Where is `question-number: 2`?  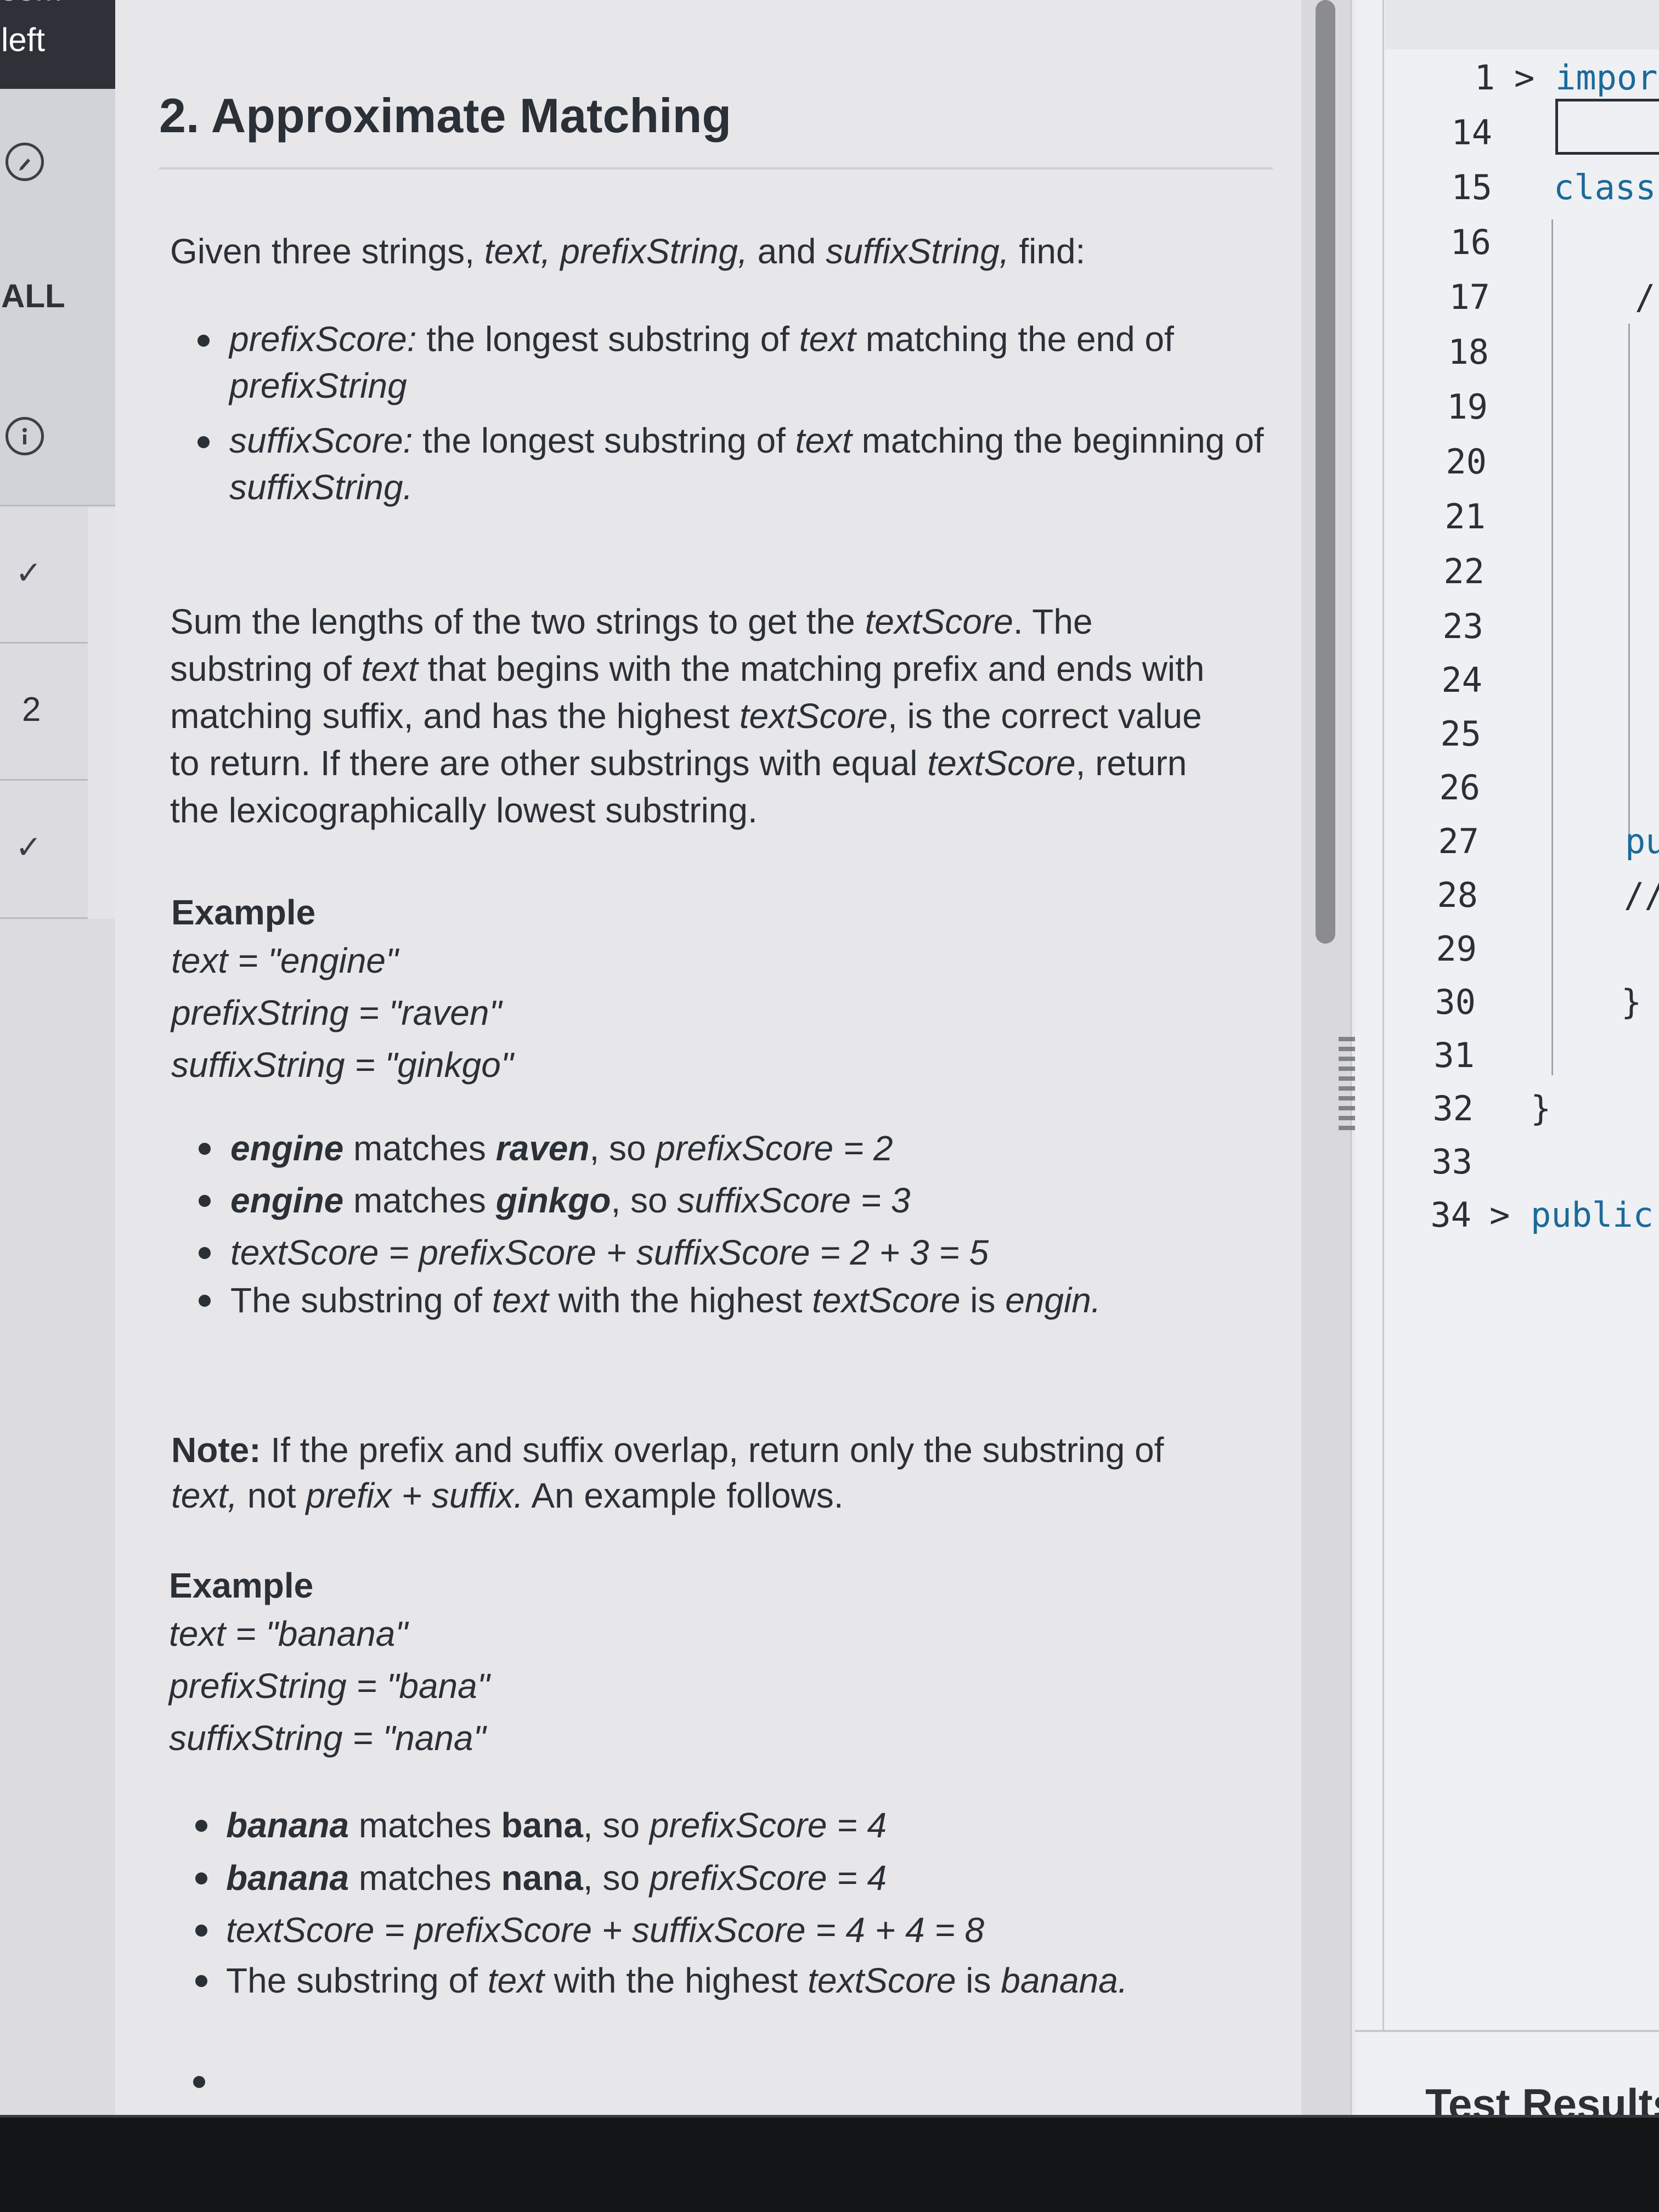 question-number: 2 is located at coordinates (32, 709).